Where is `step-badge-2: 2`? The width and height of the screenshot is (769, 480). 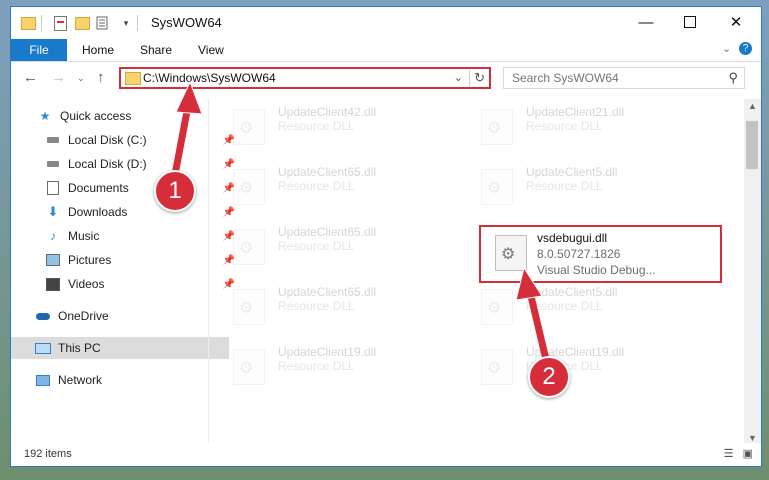
step-badge-2: 2 is located at coordinates (549, 377).